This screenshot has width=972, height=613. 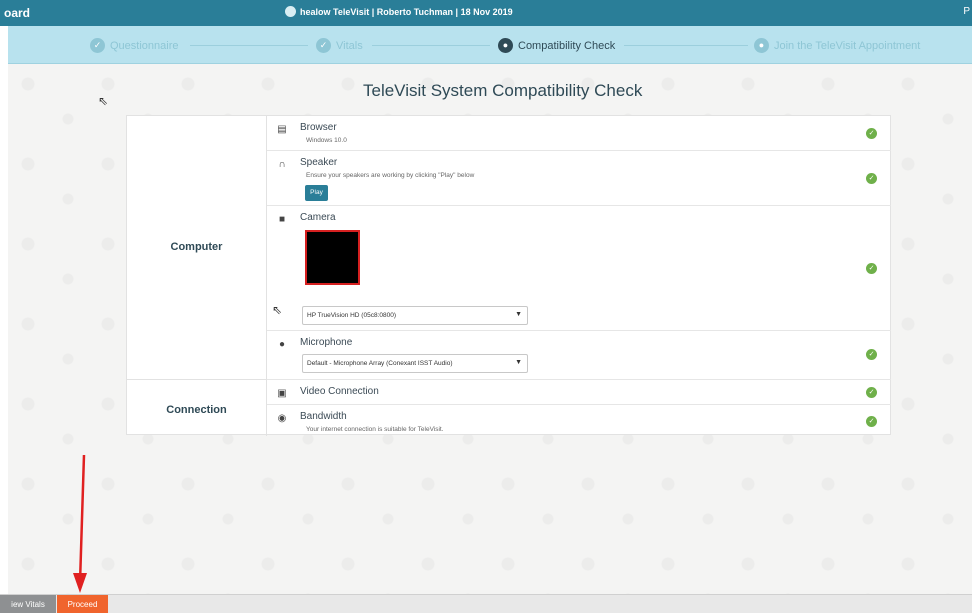 What do you see at coordinates (196, 247) in the screenshot?
I see `category-computer: Computer` at bounding box center [196, 247].